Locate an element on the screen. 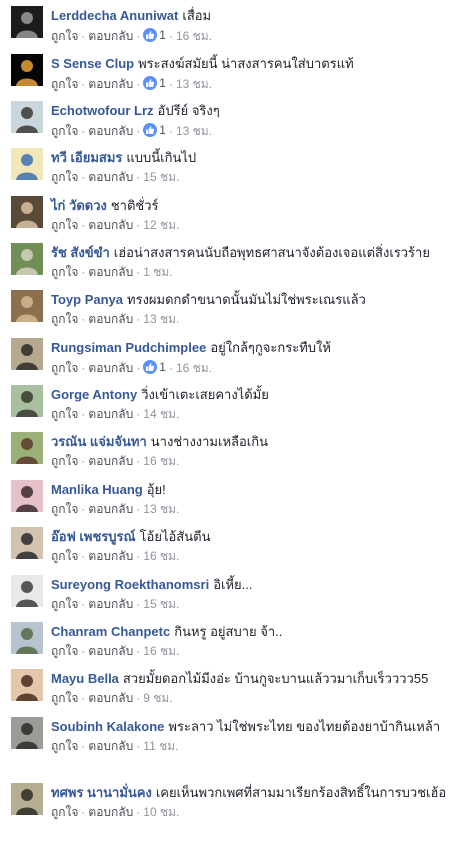 This screenshot has width=471, height=848. comment-actions: ถูกใจ · ตอบกลับ · 16 ชม. is located at coordinates (256, 556).